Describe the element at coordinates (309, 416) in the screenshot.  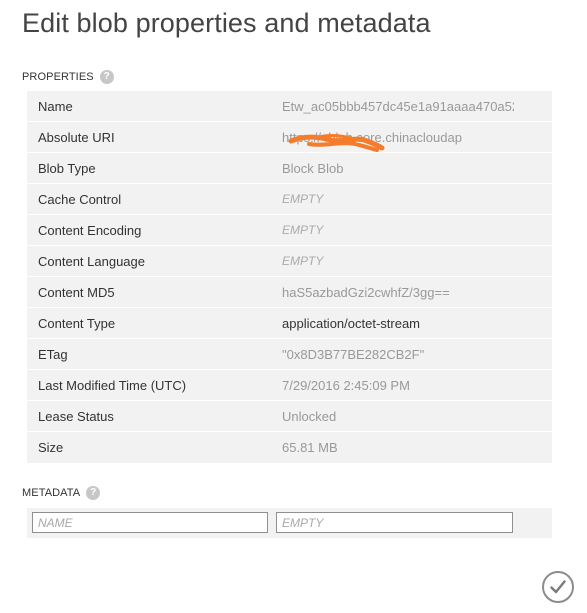
I see `property-value: Unlocked` at that location.